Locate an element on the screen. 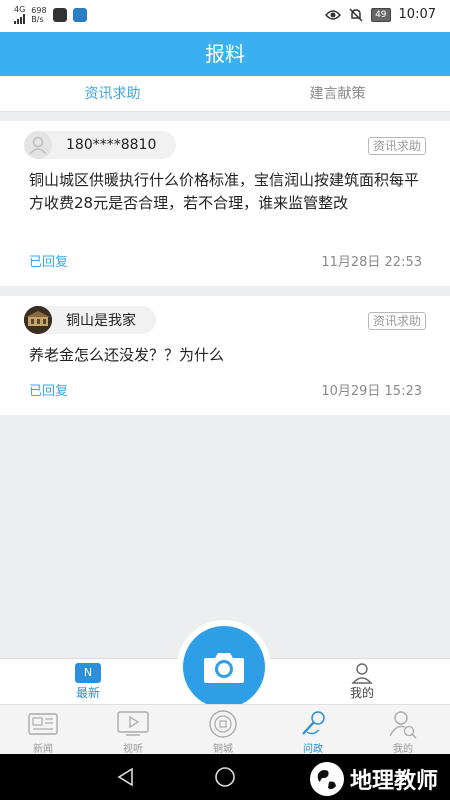  app-navigation: 新闻 视听 铜城 问政 我的 is located at coordinates (225, 729).